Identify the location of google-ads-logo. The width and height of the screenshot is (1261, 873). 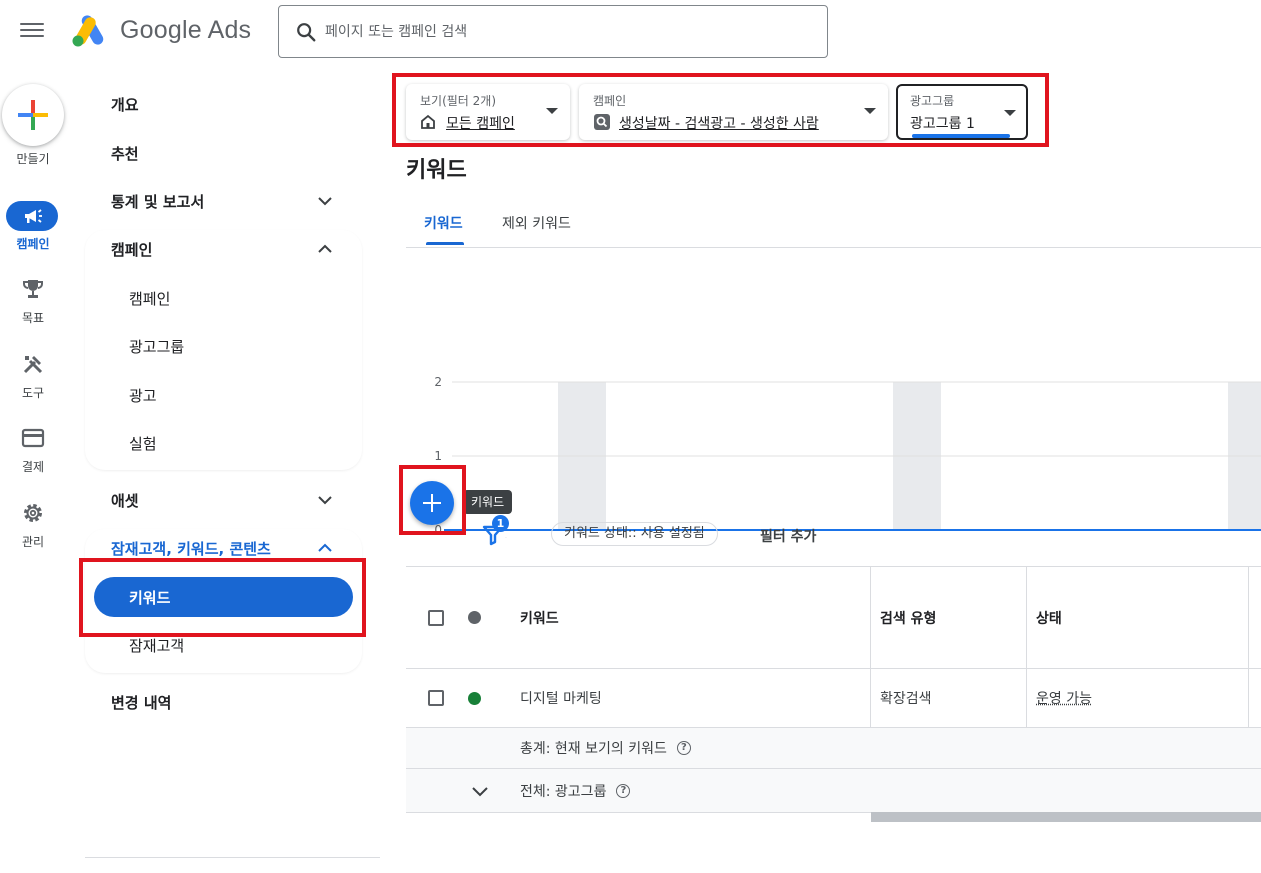
(88, 31).